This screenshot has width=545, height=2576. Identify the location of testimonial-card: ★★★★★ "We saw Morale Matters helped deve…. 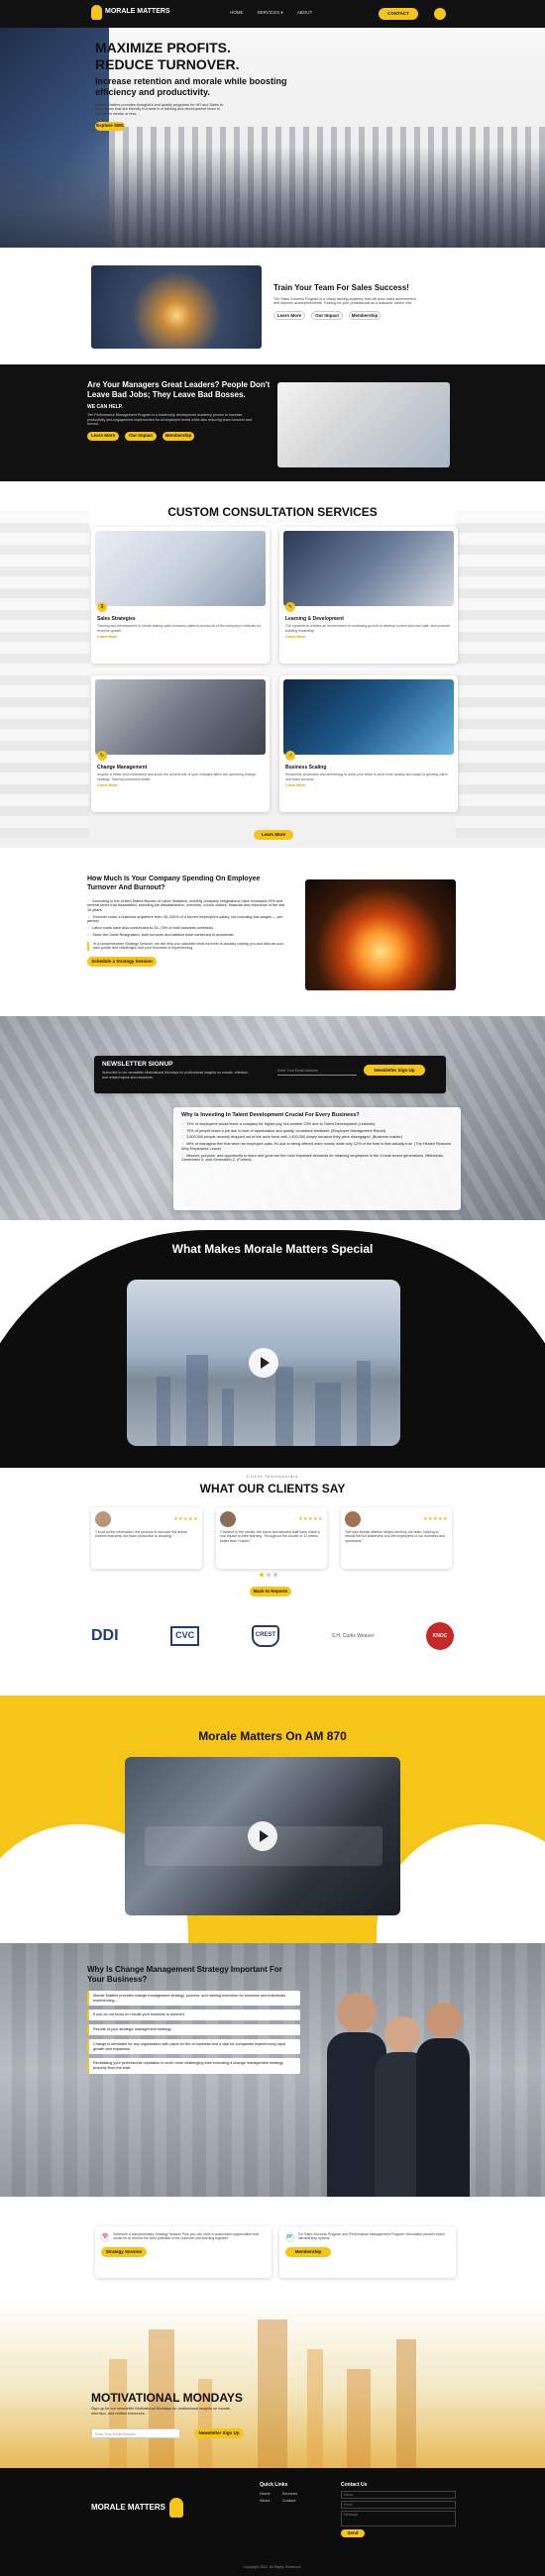
(396, 1538).